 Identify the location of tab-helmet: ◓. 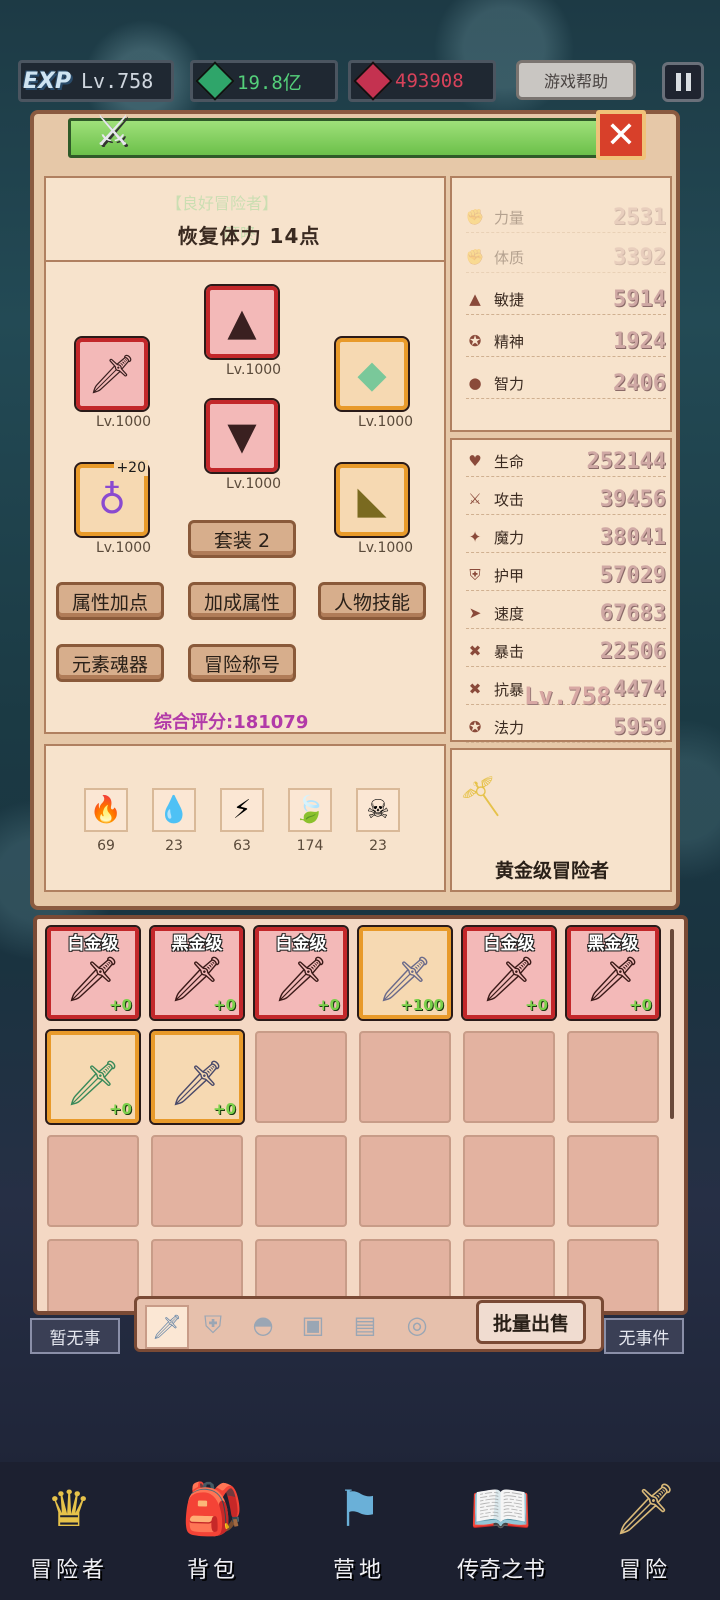
(263, 1325).